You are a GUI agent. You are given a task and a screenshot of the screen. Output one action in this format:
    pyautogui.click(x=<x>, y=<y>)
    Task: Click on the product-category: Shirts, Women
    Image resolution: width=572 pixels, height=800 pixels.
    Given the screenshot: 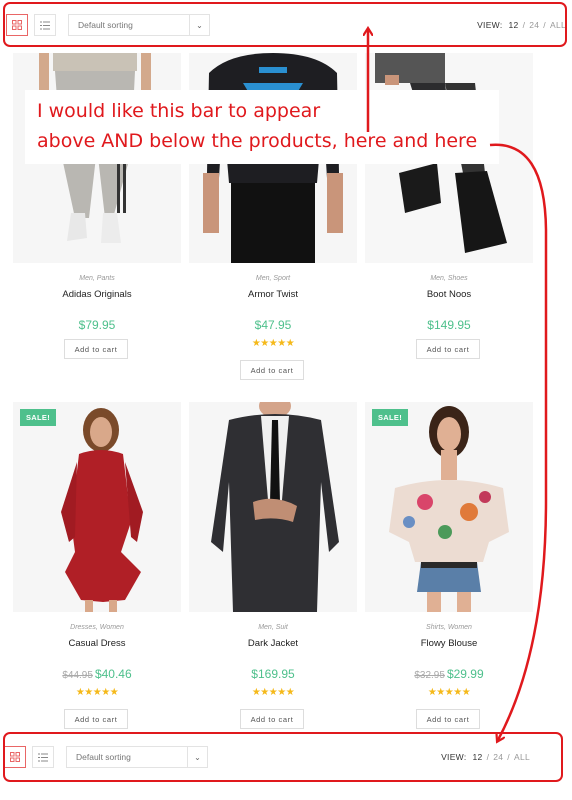 What is the action you would take?
    pyautogui.click(x=449, y=627)
    